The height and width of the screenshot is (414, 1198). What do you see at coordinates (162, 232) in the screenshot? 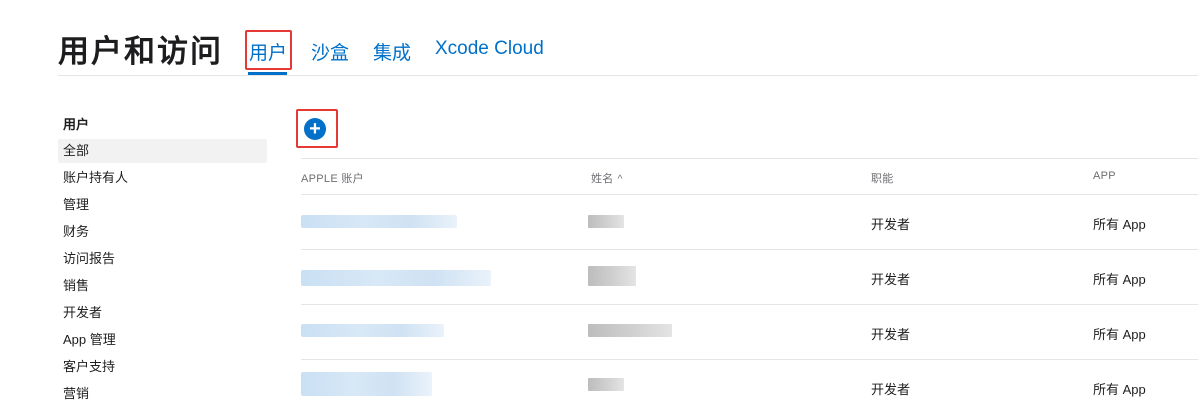
I see `sidebar-item-finance: 财务` at bounding box center [162, 232].